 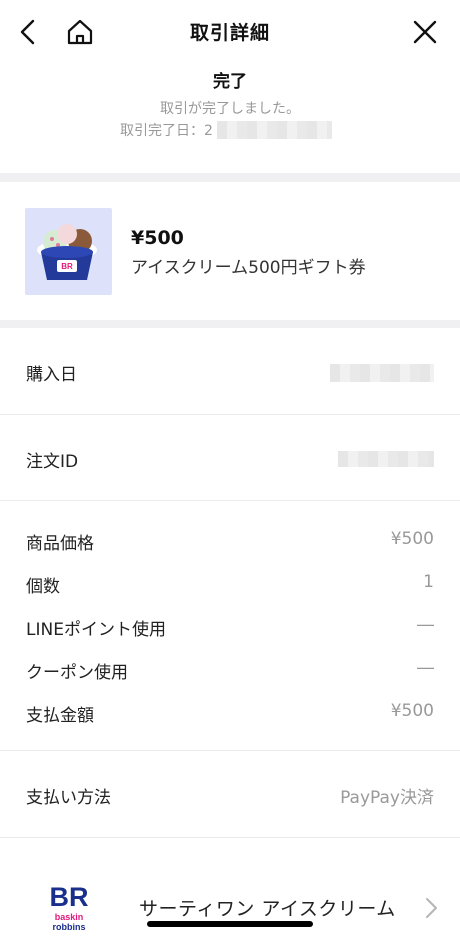 I want to click on blurred-date, so click(x=274, y=130).